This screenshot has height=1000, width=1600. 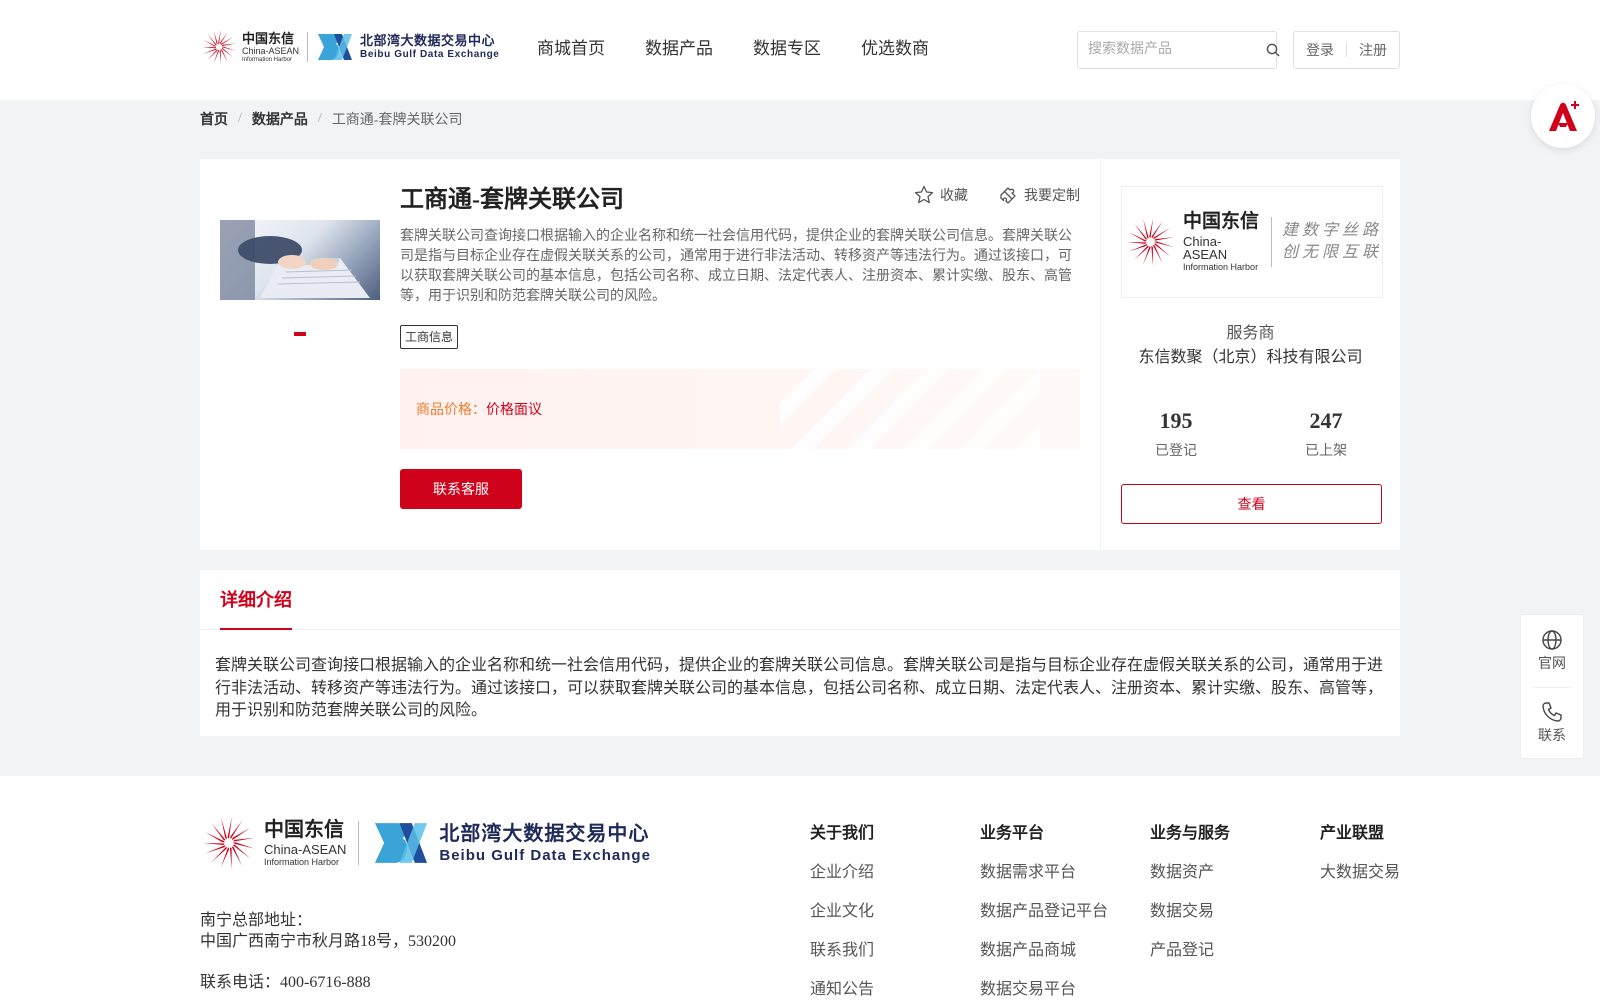 I want to click on logo-en-text: China-ASEAN, so click(x=271, y=50).